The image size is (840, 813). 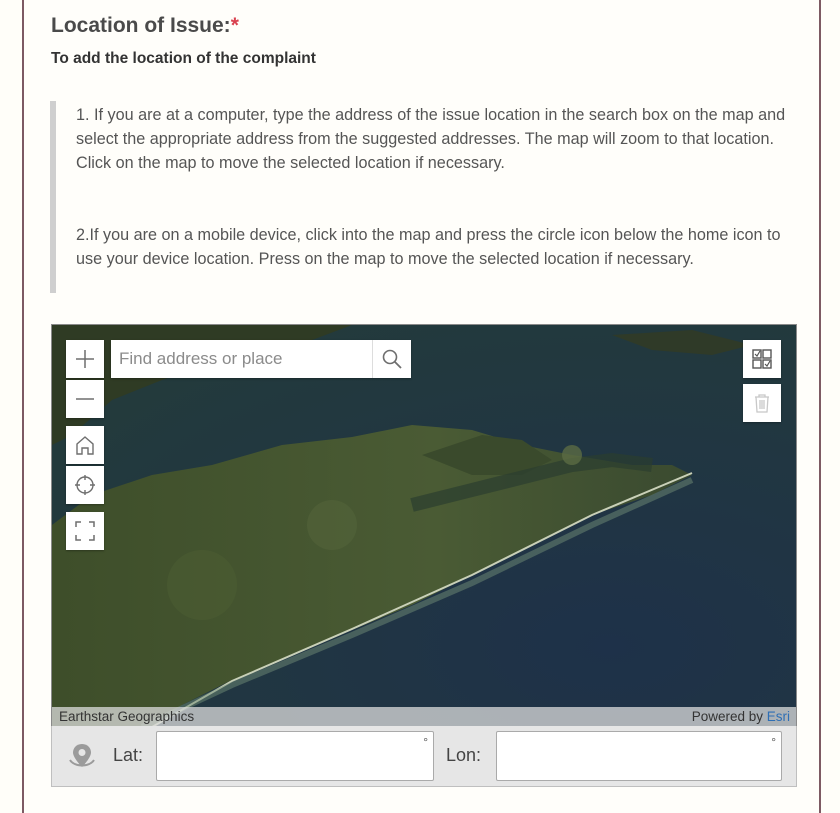 I want to click on question-title: Location of Issue:*, so click(x=145, y=26).